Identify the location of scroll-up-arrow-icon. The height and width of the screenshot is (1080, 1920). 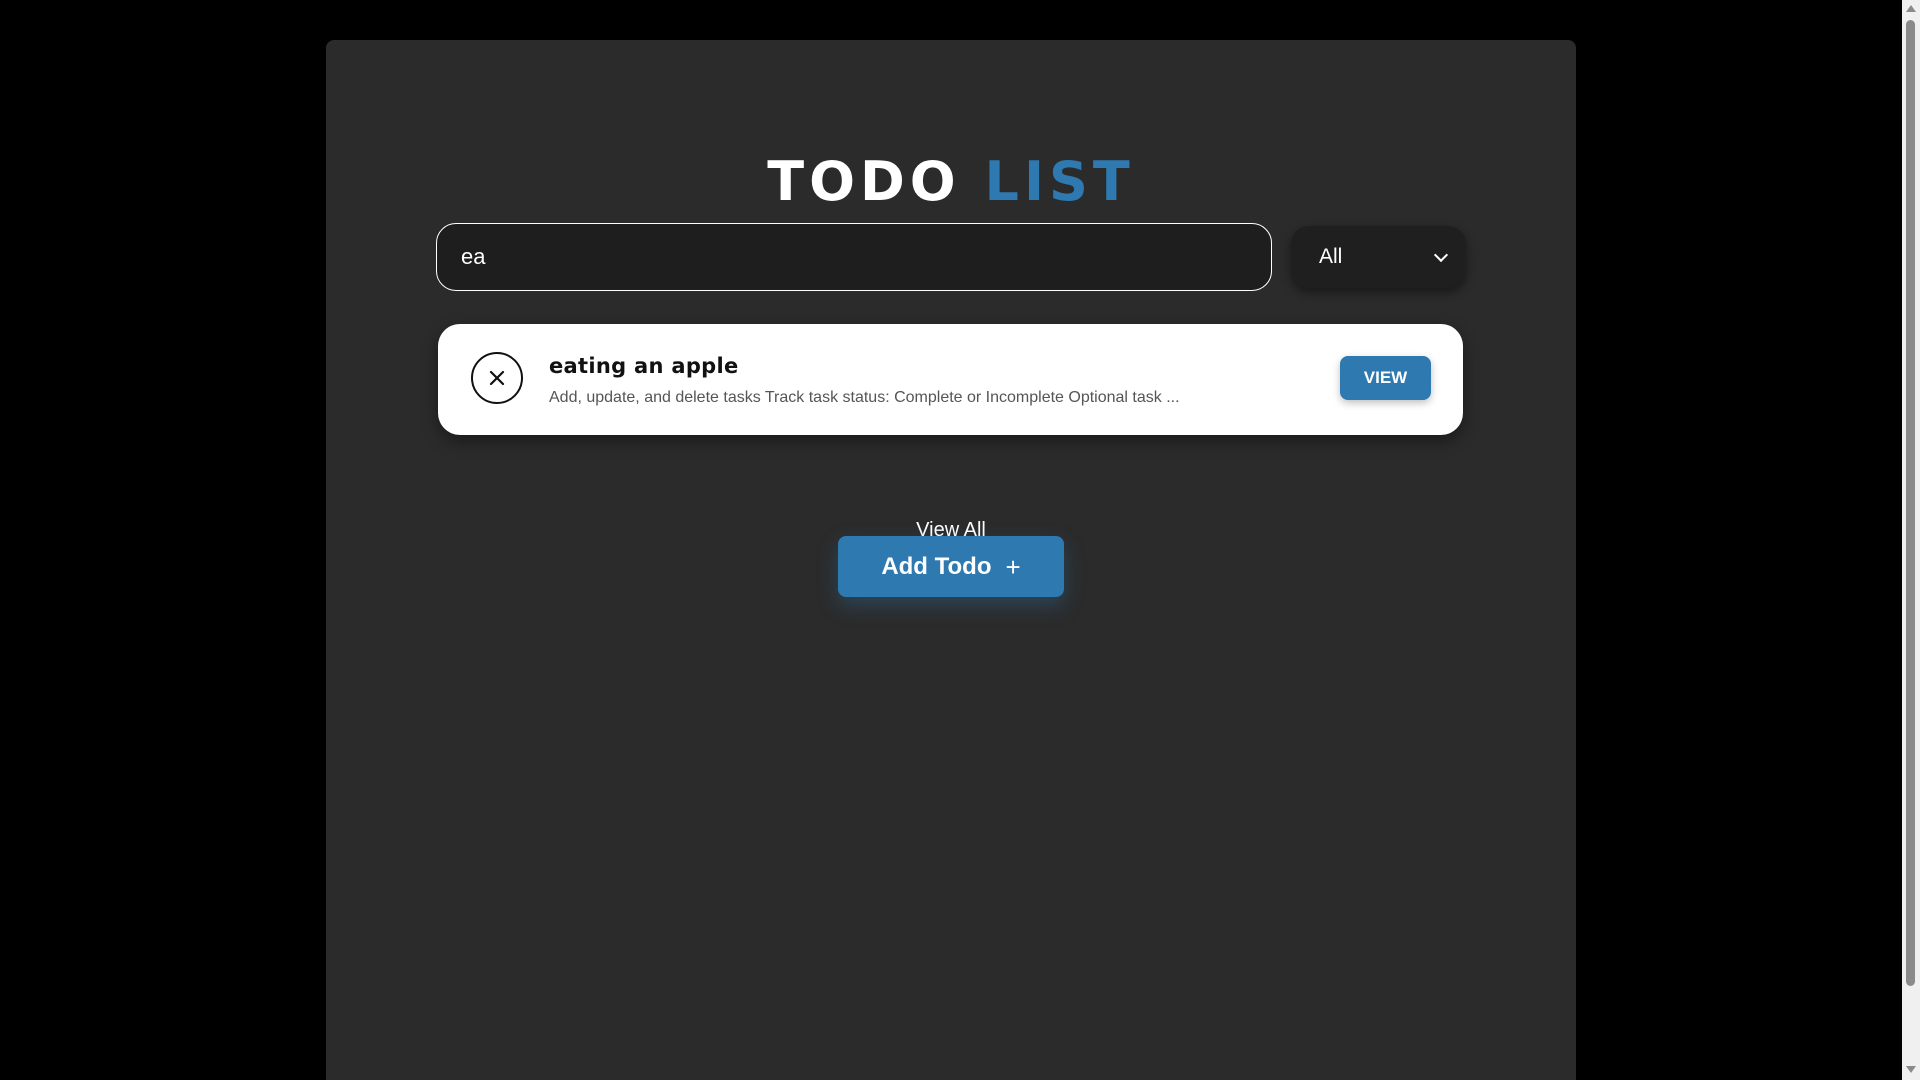
(1911, 8).